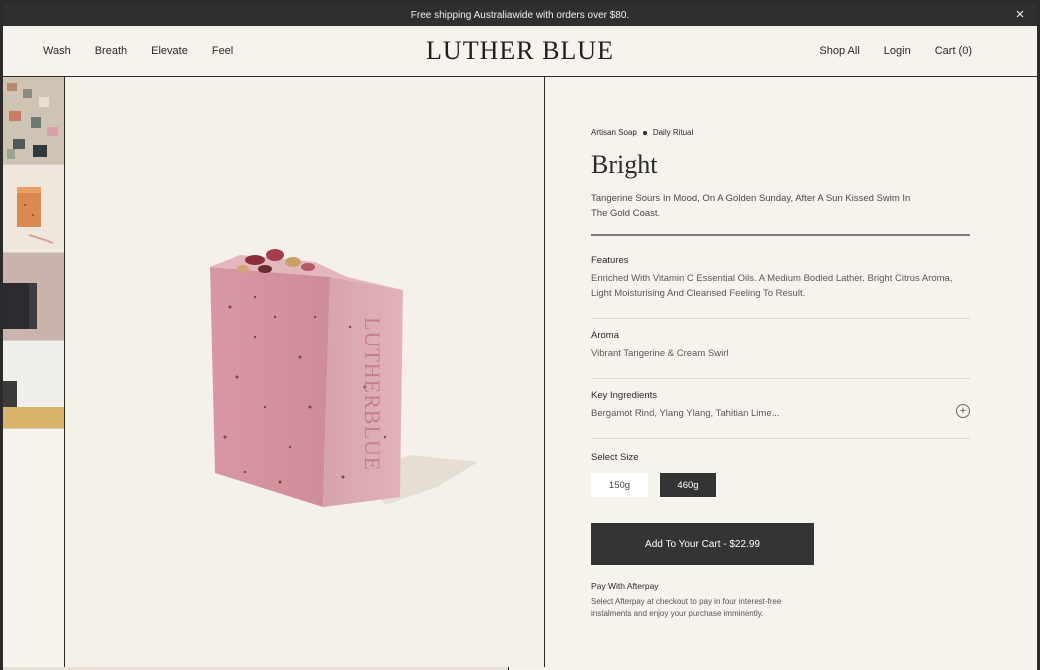 This screenshot has height=670, width=1040. Describe the element at coordinates (372, 394) in the screenshot. I see `soap-imprint: LUTHERBLUE` at that location.